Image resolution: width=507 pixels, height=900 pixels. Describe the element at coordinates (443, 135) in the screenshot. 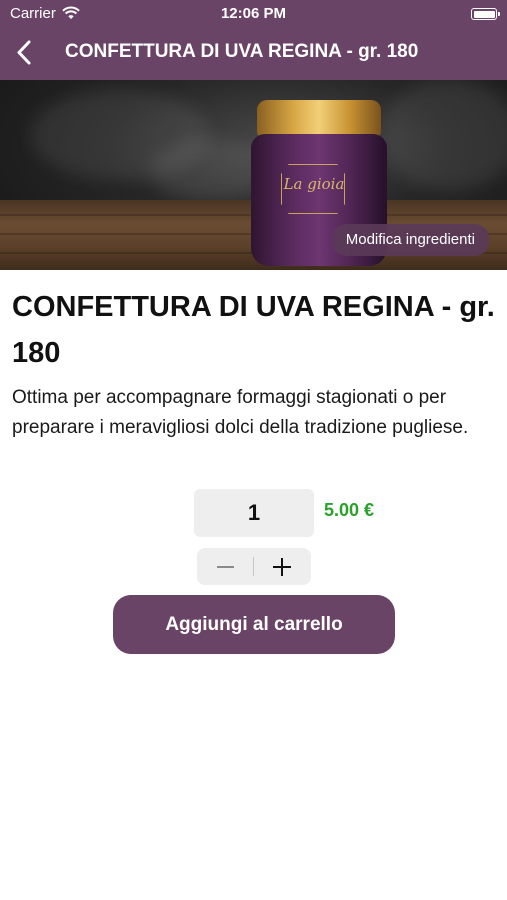

I see `smoke-shape` at that location.